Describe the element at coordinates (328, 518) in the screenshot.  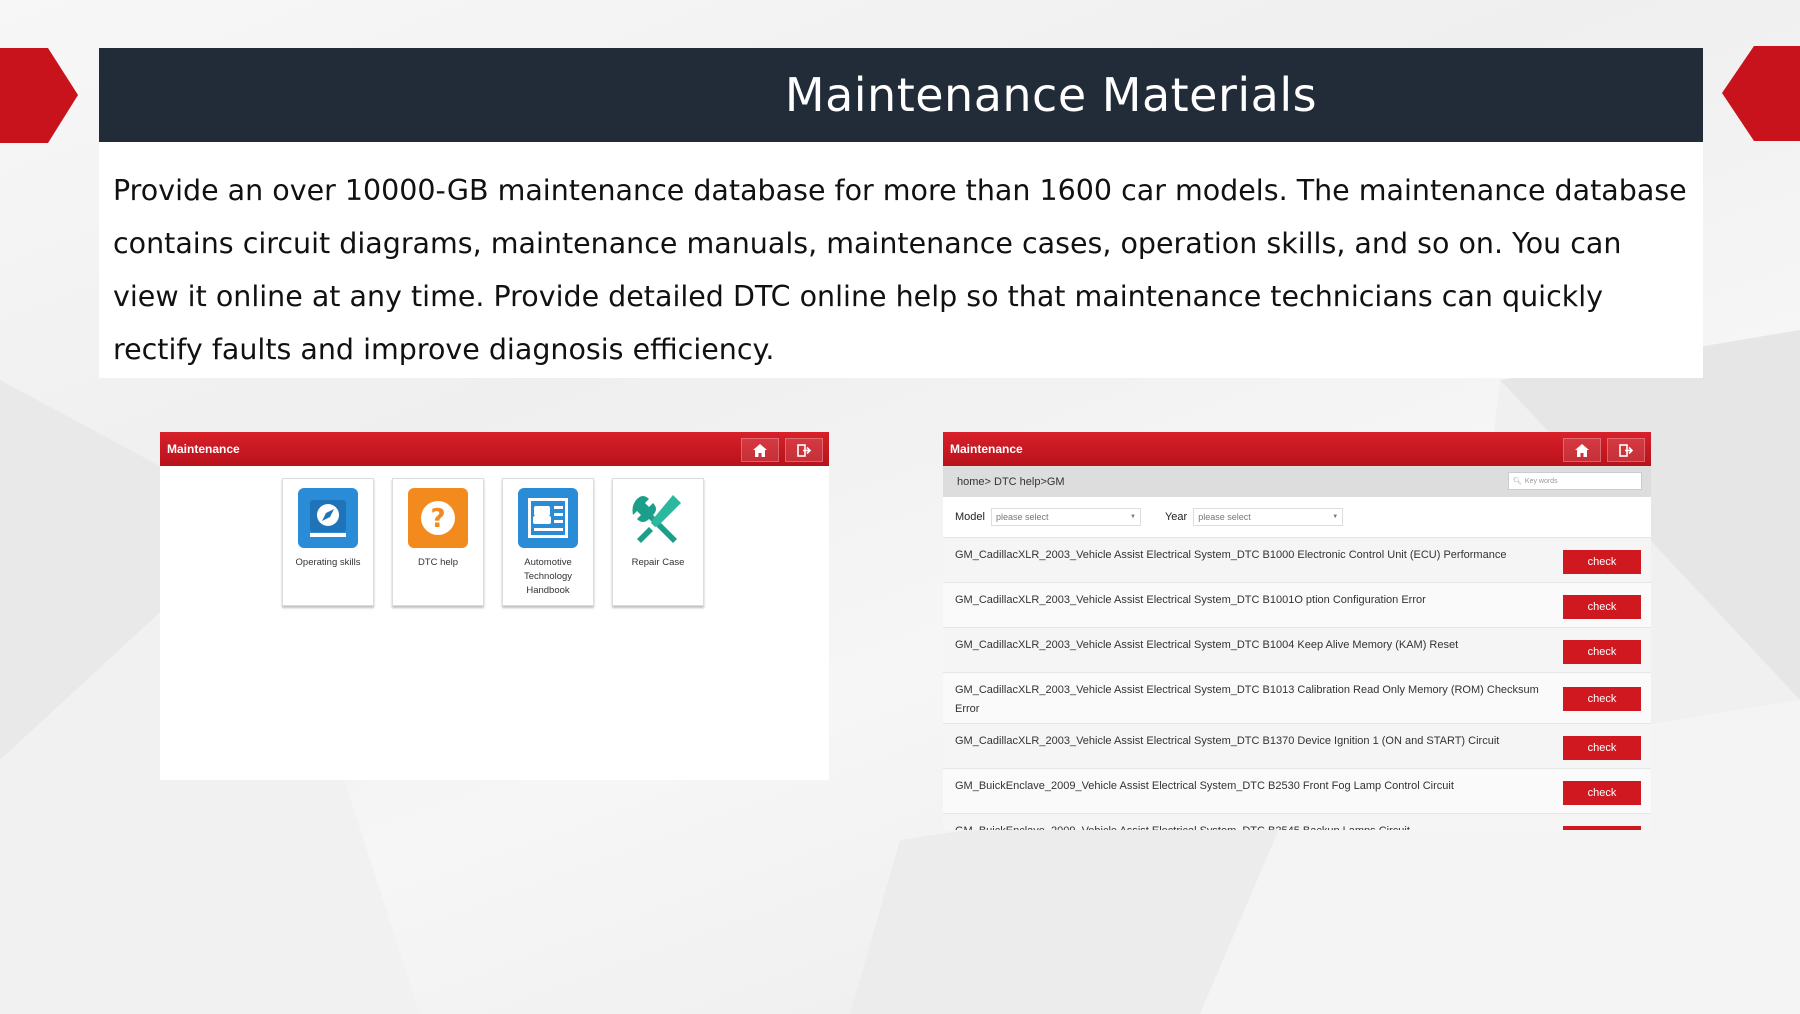
I see `compass-book-icon` at that location.